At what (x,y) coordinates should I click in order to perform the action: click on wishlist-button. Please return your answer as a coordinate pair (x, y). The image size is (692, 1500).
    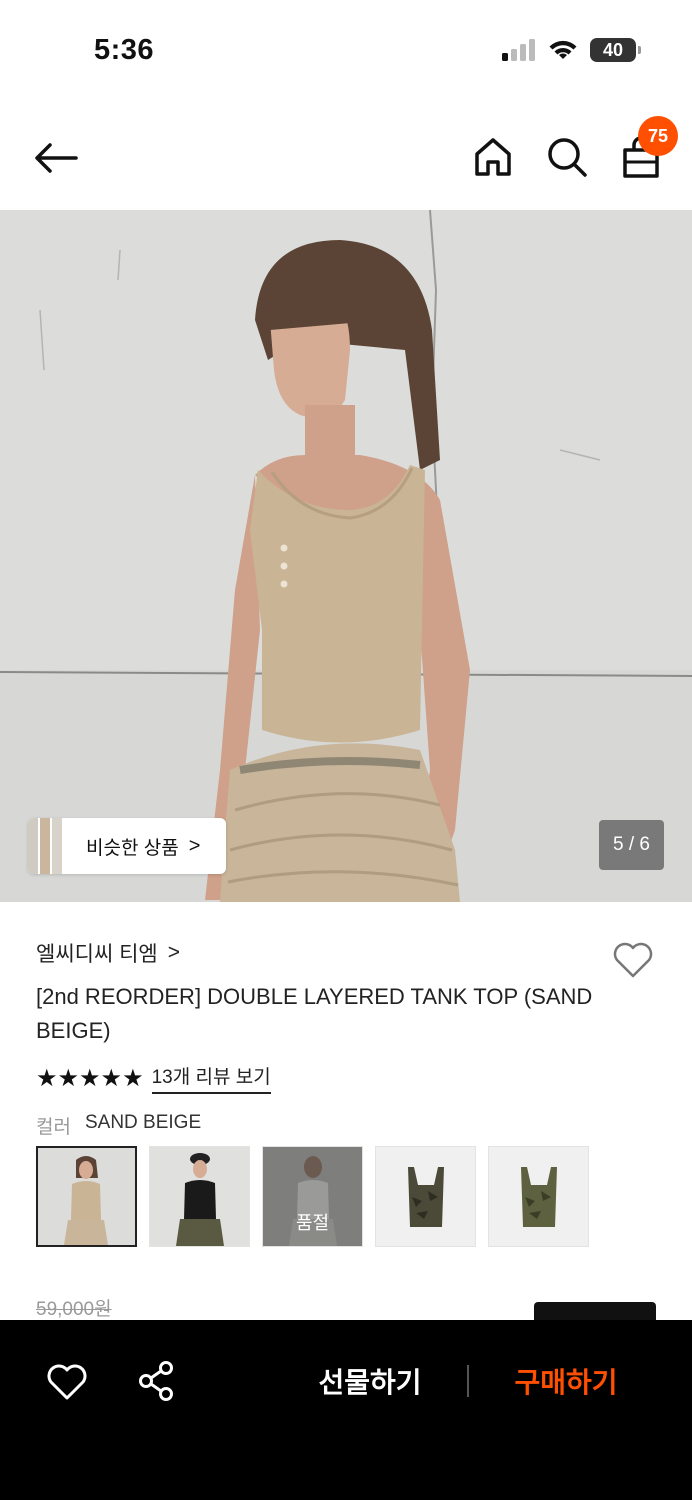
    Looking at the image, I should click on (633, 959).